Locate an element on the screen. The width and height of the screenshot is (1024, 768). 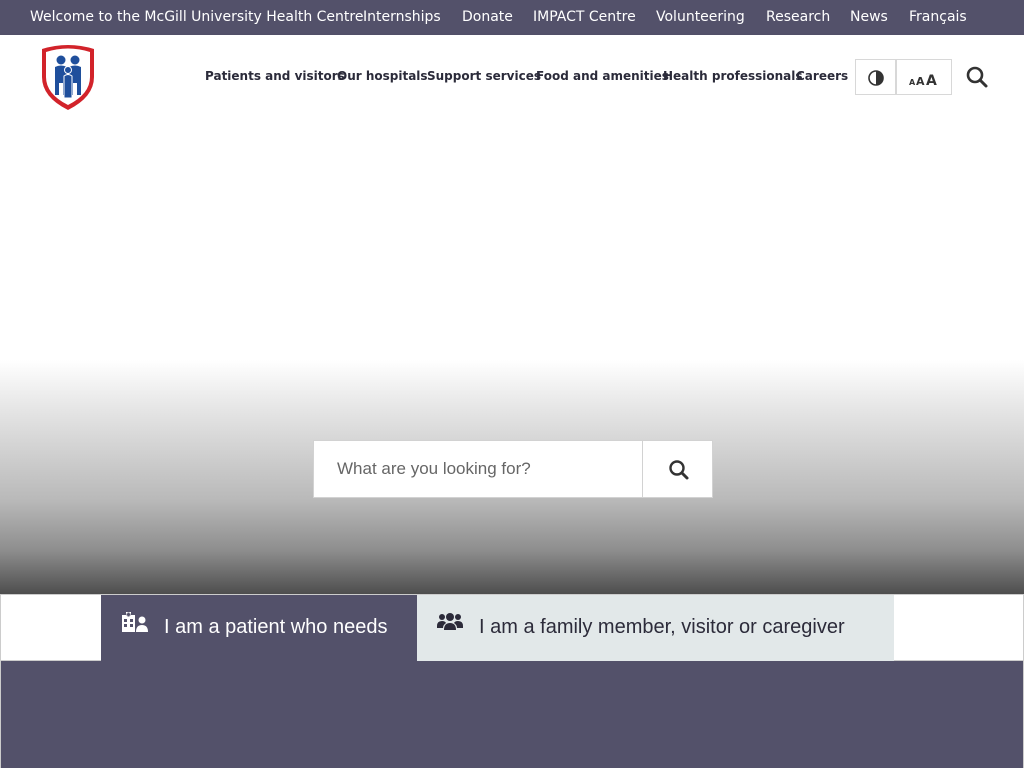
topbar-link-internships: Internships is located at coordinates (402, 17).